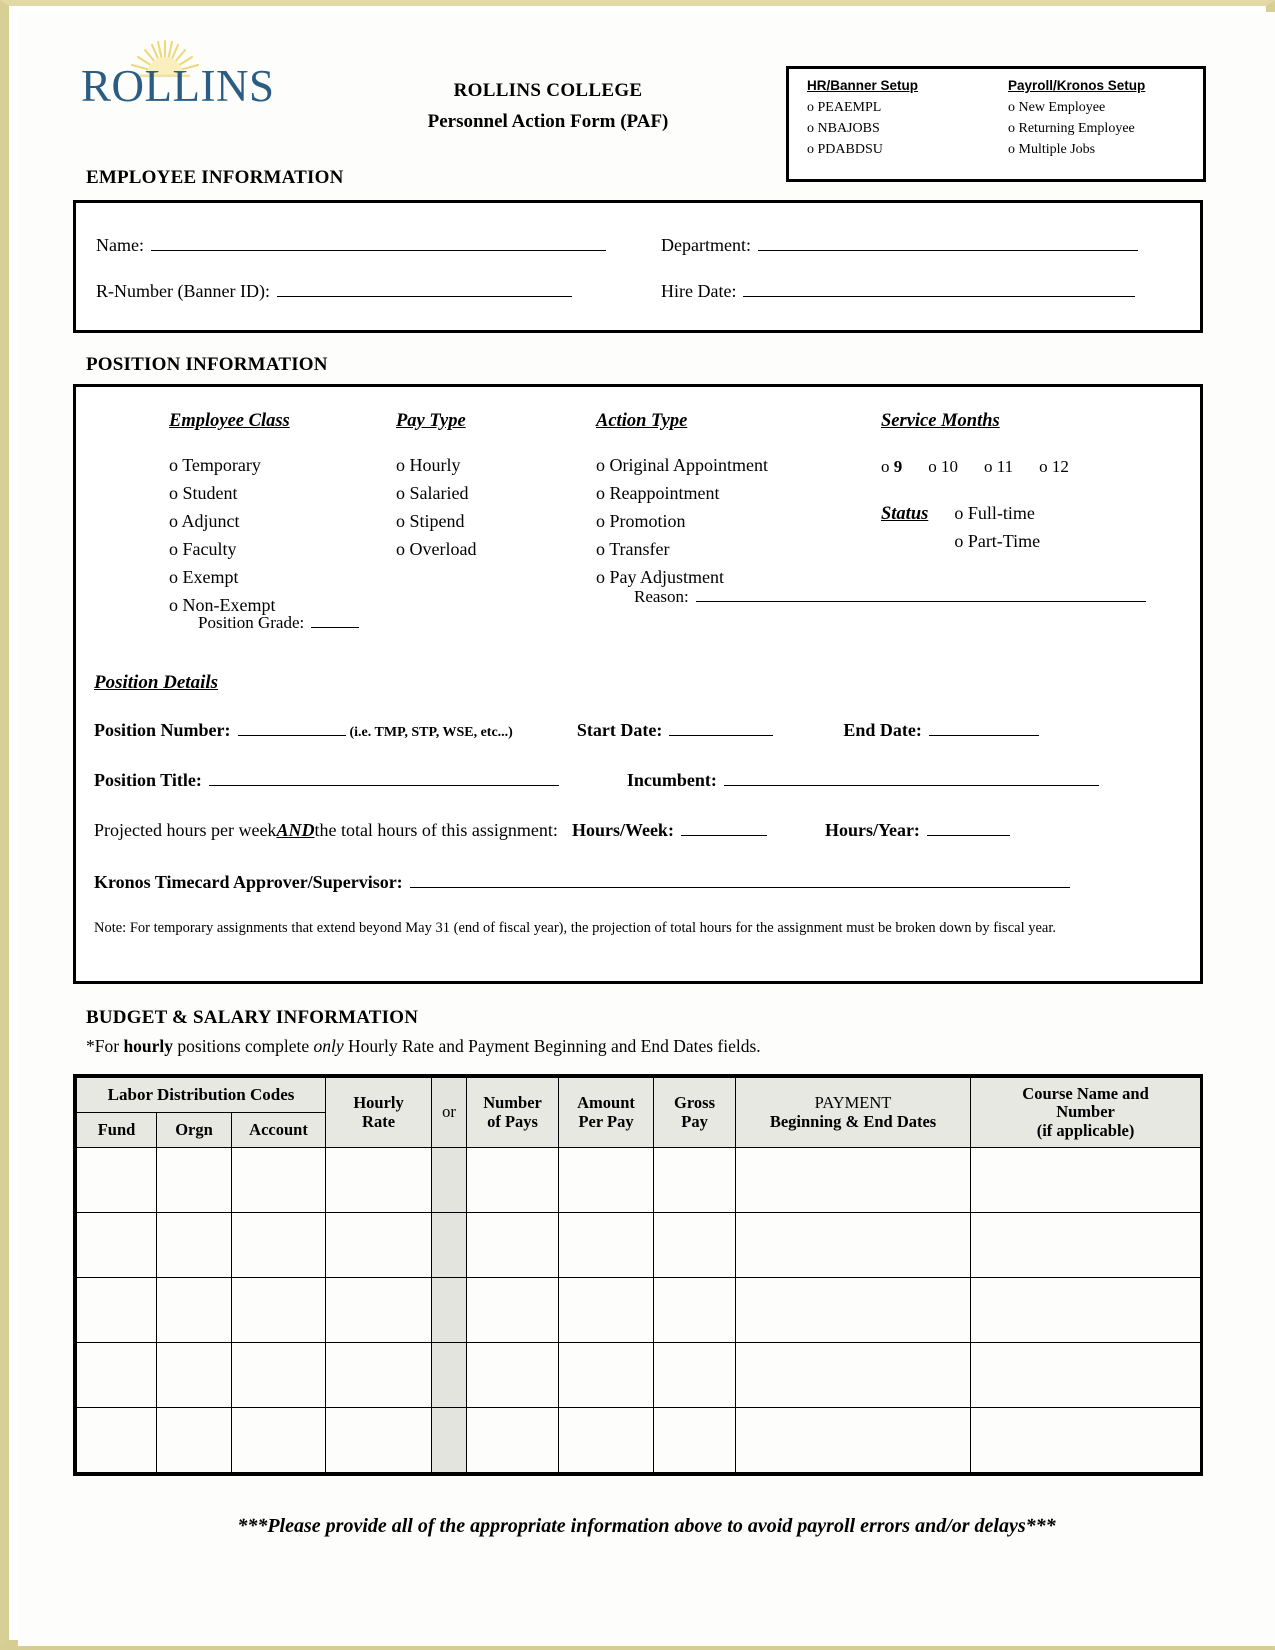  I want to click on projected-hours-and: AND, so click(295, 830).